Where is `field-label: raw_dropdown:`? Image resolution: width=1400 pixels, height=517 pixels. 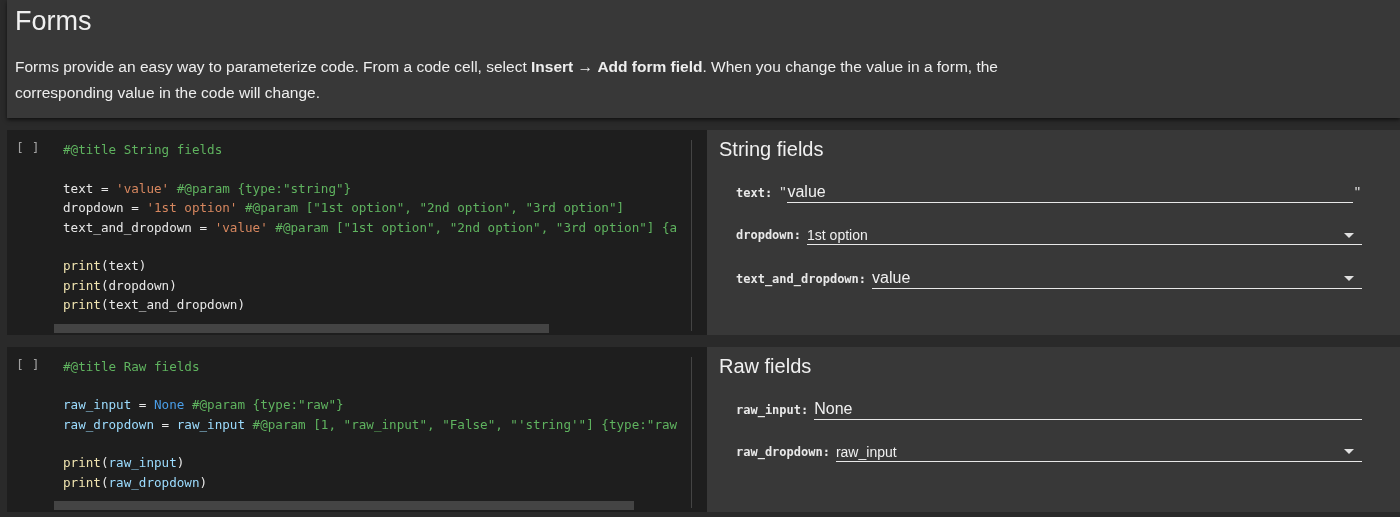
field-label: raw_dropdown: is located at coordinates (783, 453).